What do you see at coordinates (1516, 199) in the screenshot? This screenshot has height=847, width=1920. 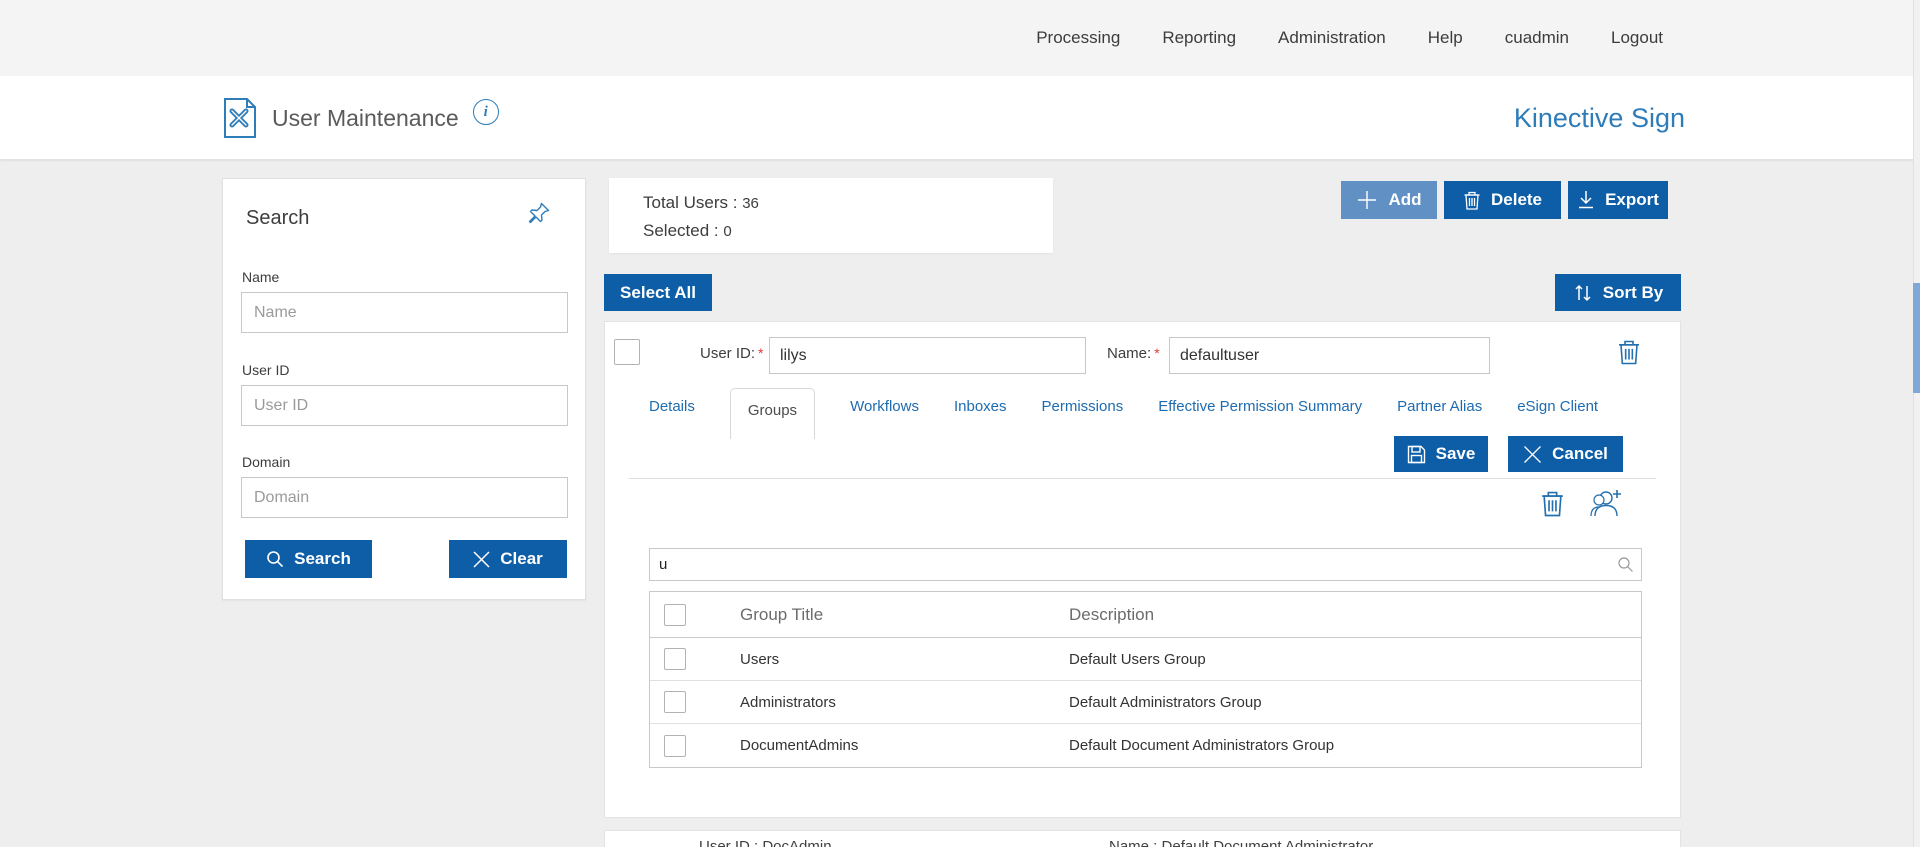 I see `delete-button-label: Delete` at bounding box center [1516, 199].